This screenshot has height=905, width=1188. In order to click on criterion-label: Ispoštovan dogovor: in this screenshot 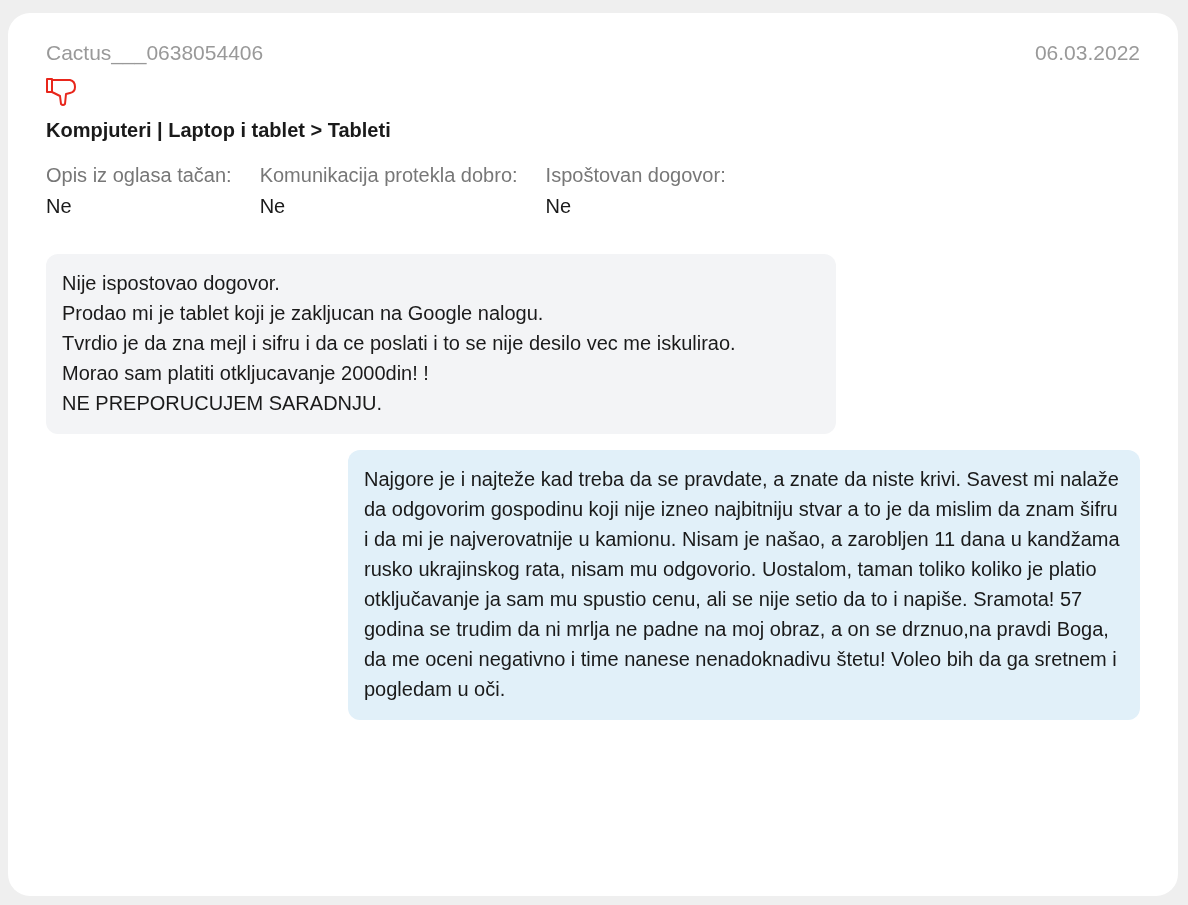, I will do `click(635, 175)`.